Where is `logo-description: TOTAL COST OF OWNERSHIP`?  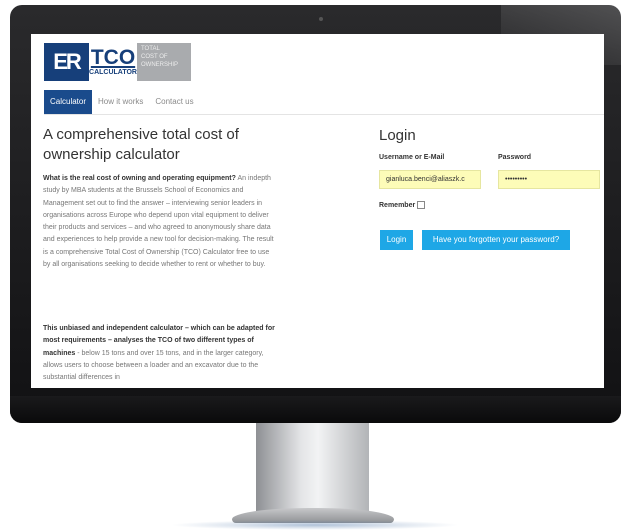 logo-description: TOTAL COST OF OWNERSHIP is located at coordinates (164, 62).